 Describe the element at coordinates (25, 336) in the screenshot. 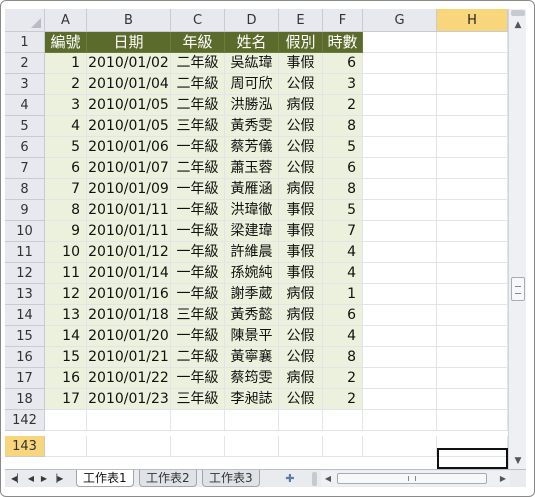

I see `row-header: 15` at that location.